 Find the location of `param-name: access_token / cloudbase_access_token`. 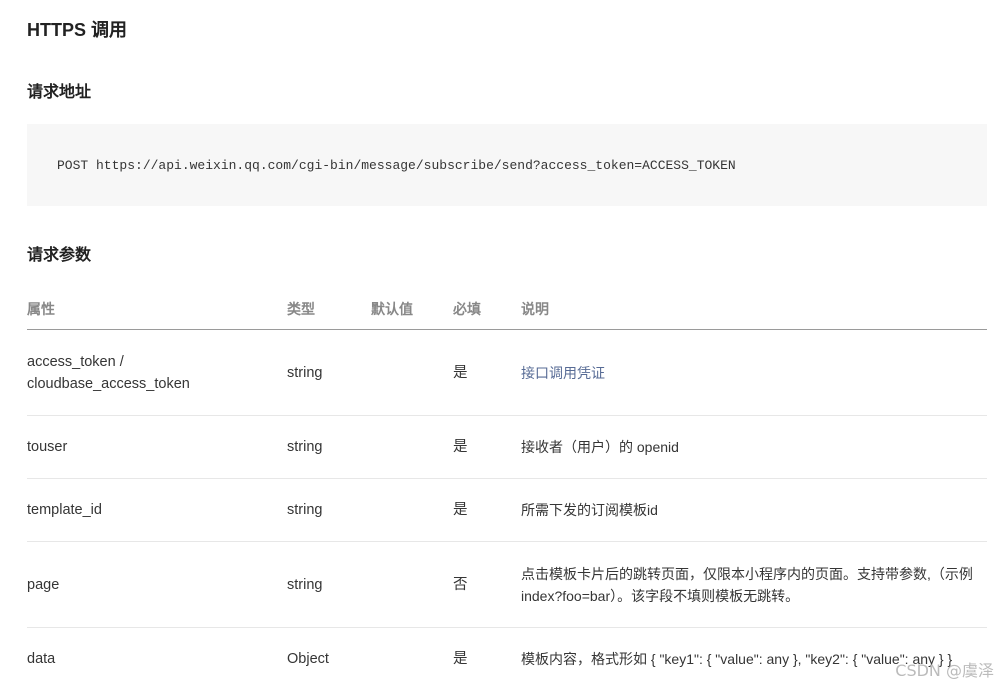

param-name: access_token / cloudbase_access_token is located at coordinates (152, 373).